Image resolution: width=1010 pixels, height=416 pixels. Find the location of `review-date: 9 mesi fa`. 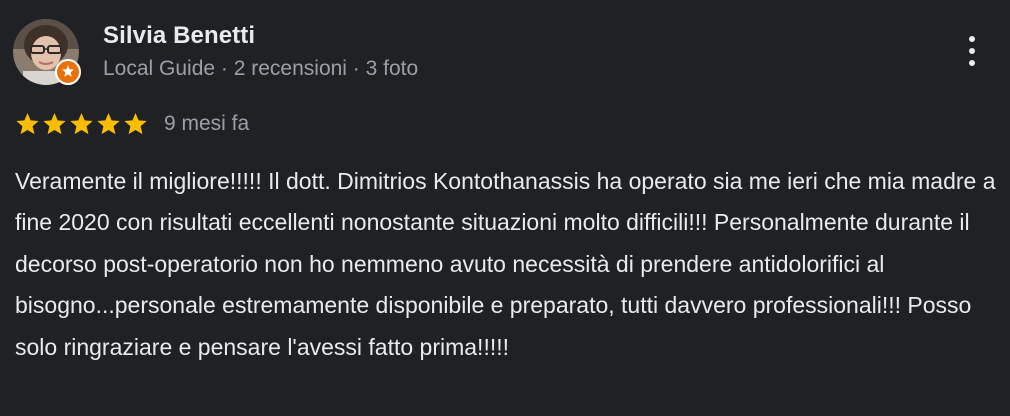

review-date: 9 mesi fa is located at coordinates (207, 123).